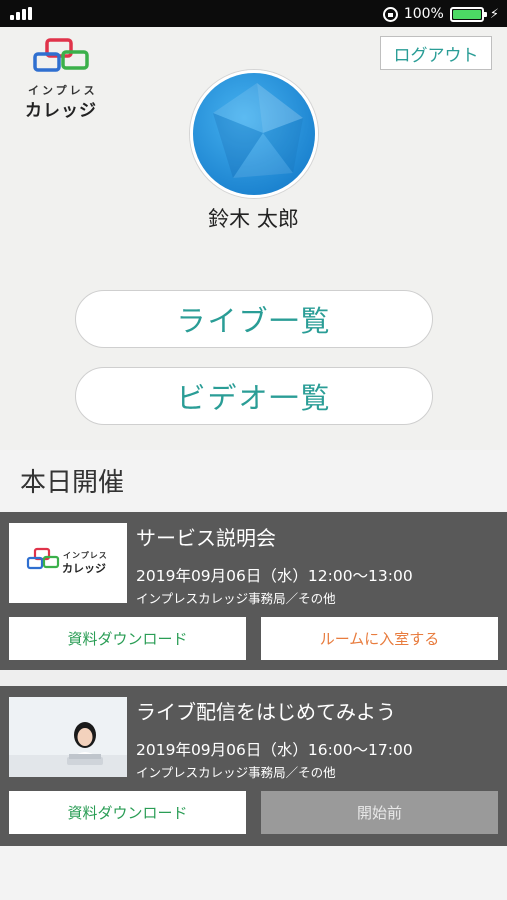 Image resolution: width=507 pixels, height=900 pixels. I want to click on battery-percentage: 100%, so click(423, 14).